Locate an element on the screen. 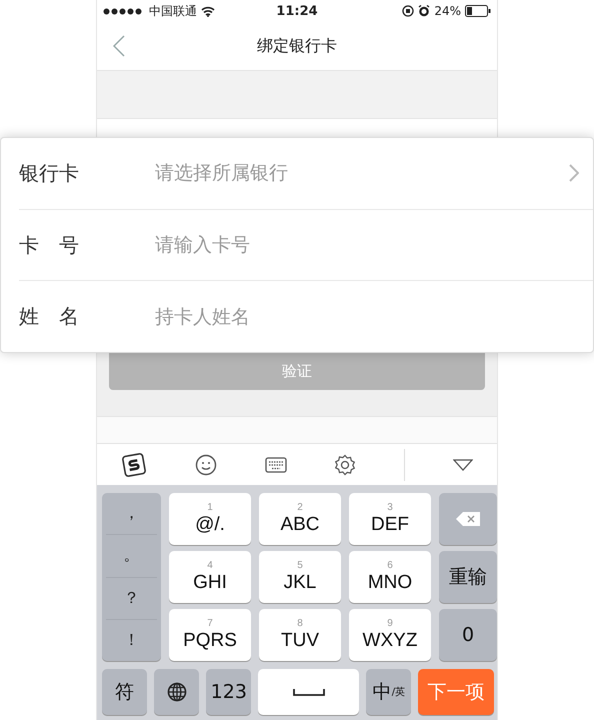 This screenshot has width=594, height=720. globe-key is located at coordinates (177, 692).